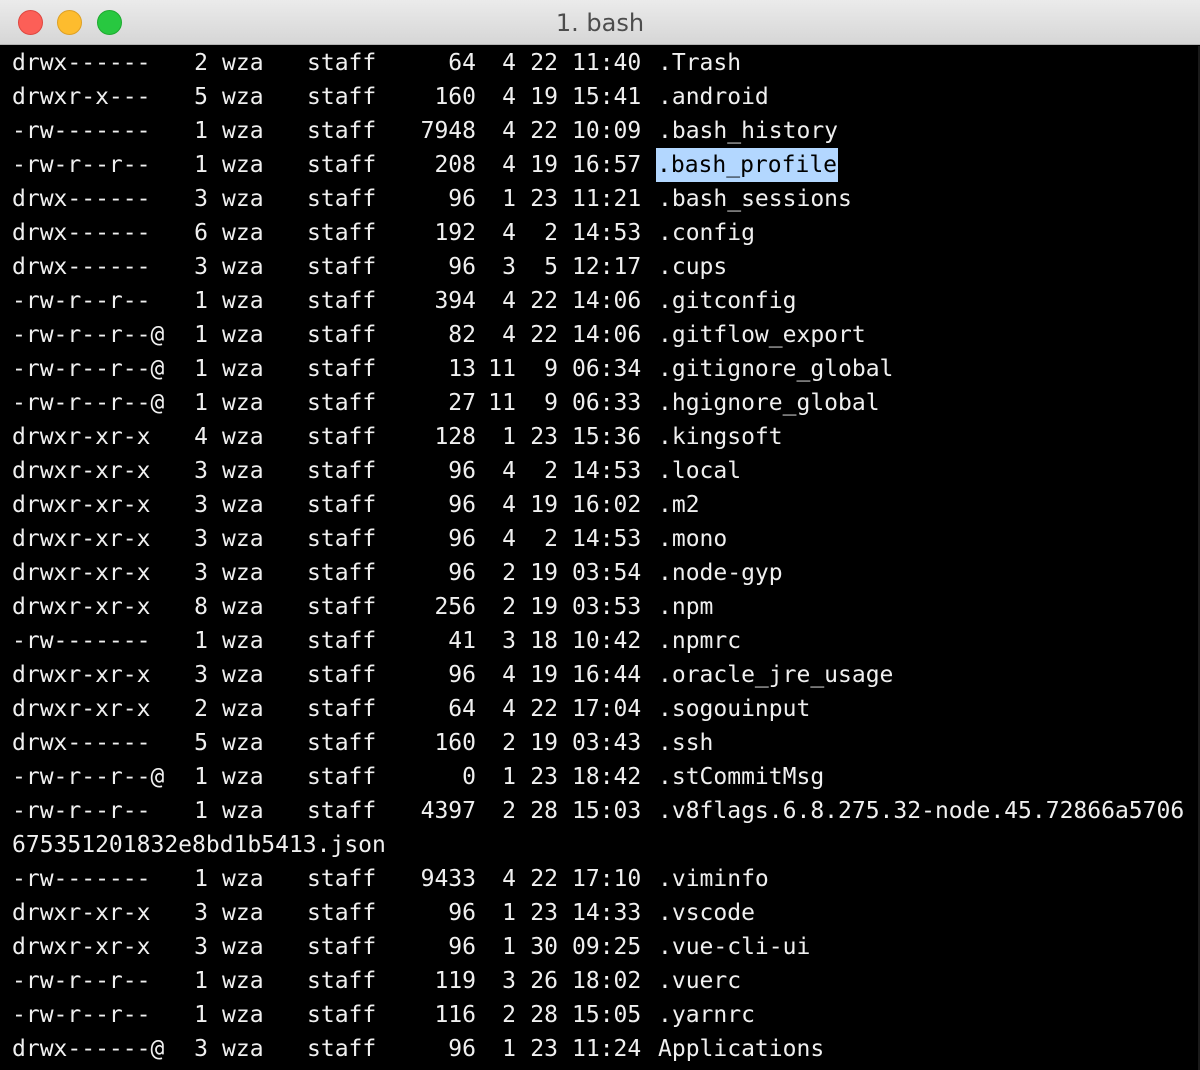  I want to click on file-name: .npmrc, so click(699, 641).